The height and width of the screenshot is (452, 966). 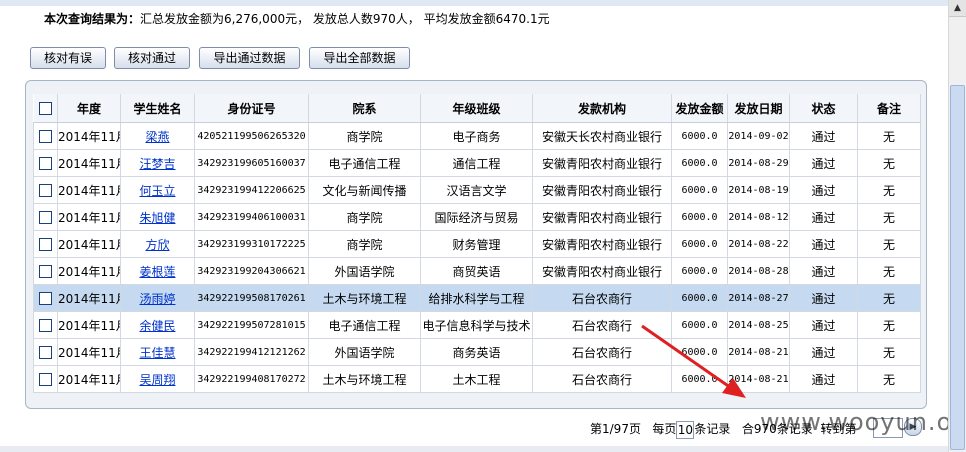 What do you see at coordinates (476, 108) in the screenshot?
I see `col-header: 年级班级` at bounding box center [476, 108].